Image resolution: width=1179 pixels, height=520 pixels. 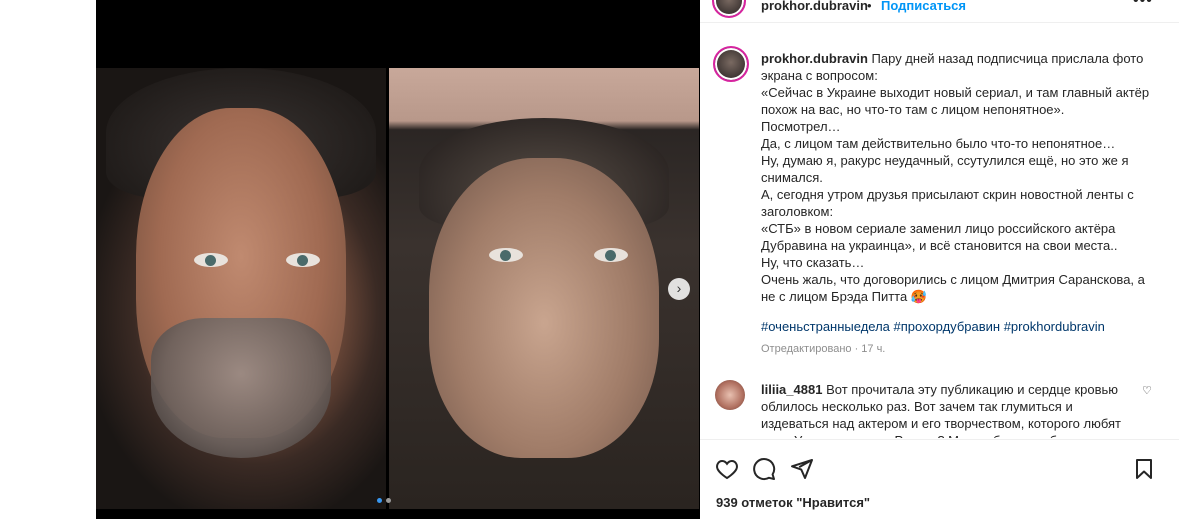 What do you see at coordinates (791, 389) in the screenshot?
I see `commenter-username: liliia_4881` at bounding box center [791, 389].